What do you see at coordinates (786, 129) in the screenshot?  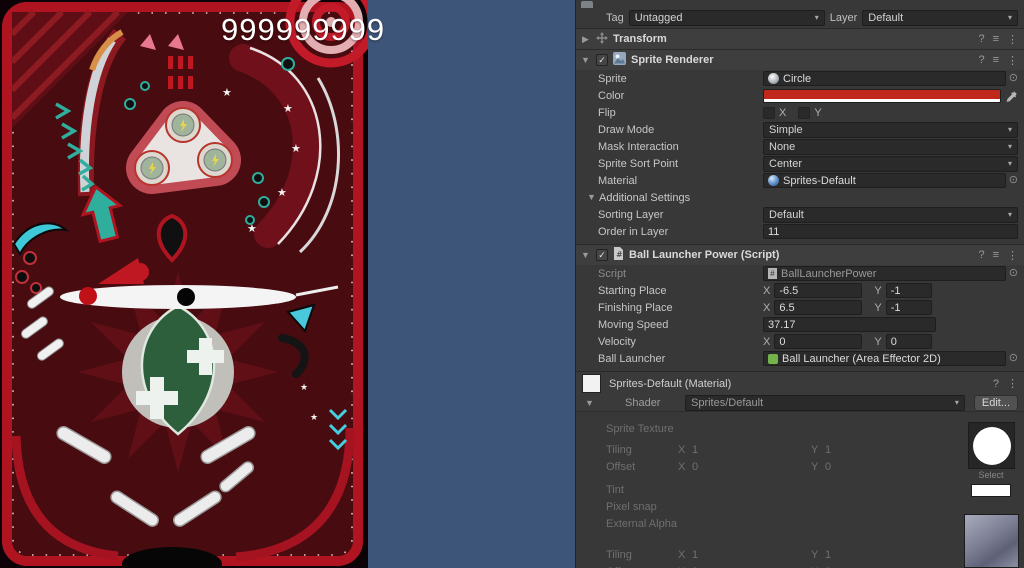 I see `draw-mode-value: Simple` at bounding box center [786, 129].